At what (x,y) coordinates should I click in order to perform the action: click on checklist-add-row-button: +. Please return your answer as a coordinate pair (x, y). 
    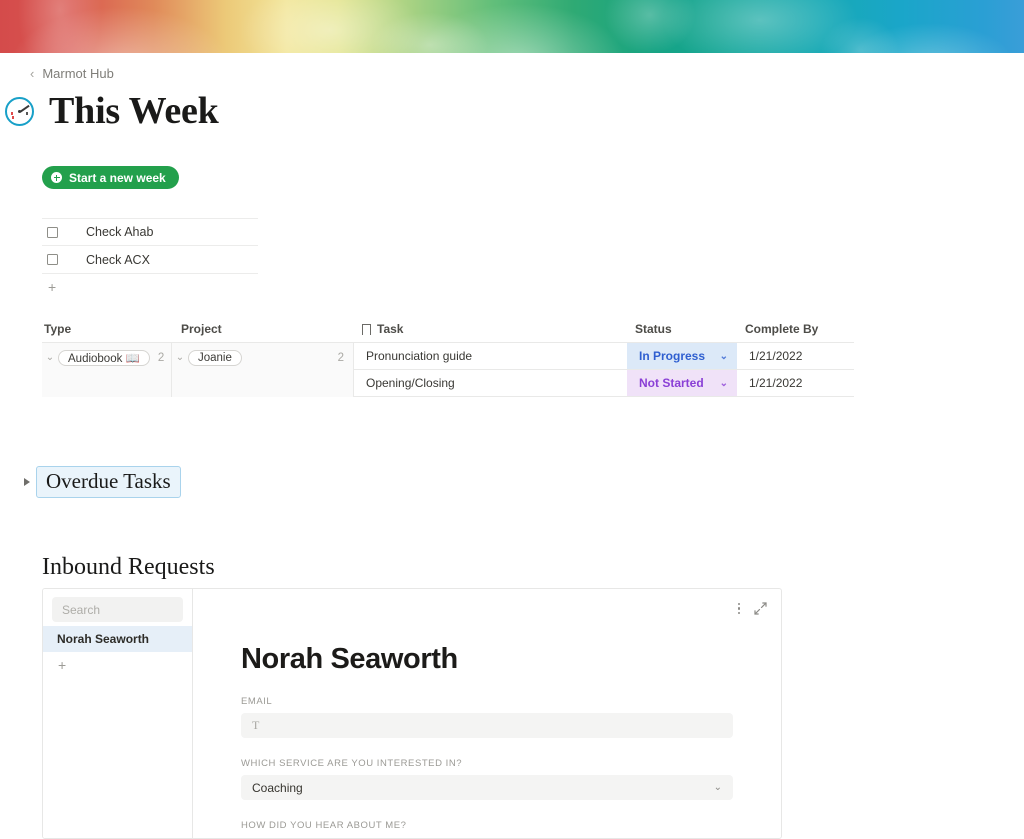
    Looking at the image, I should click on (150, 287).